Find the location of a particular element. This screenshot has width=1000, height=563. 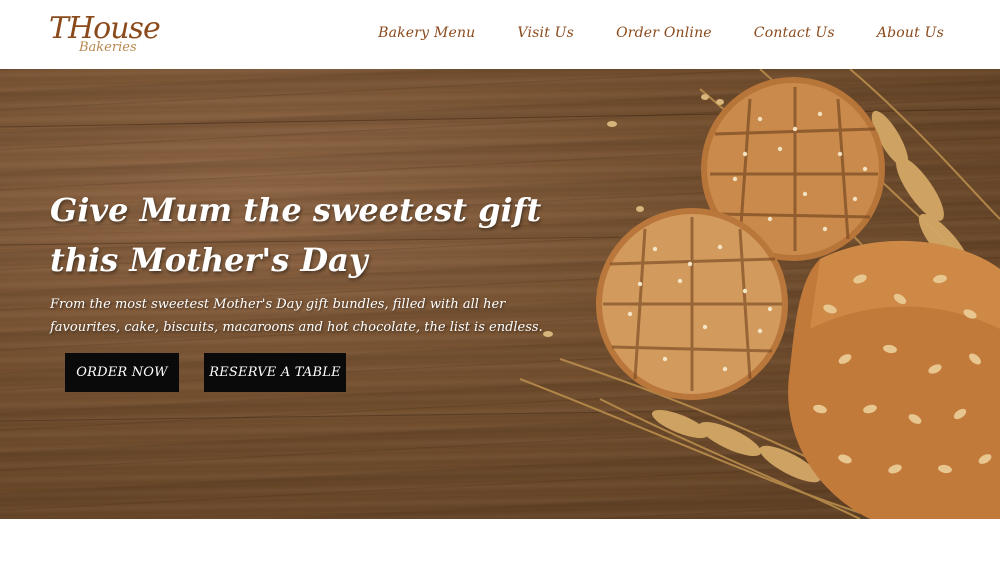

nav-contact-us: Contact Us is located at coordinates (794, 33).